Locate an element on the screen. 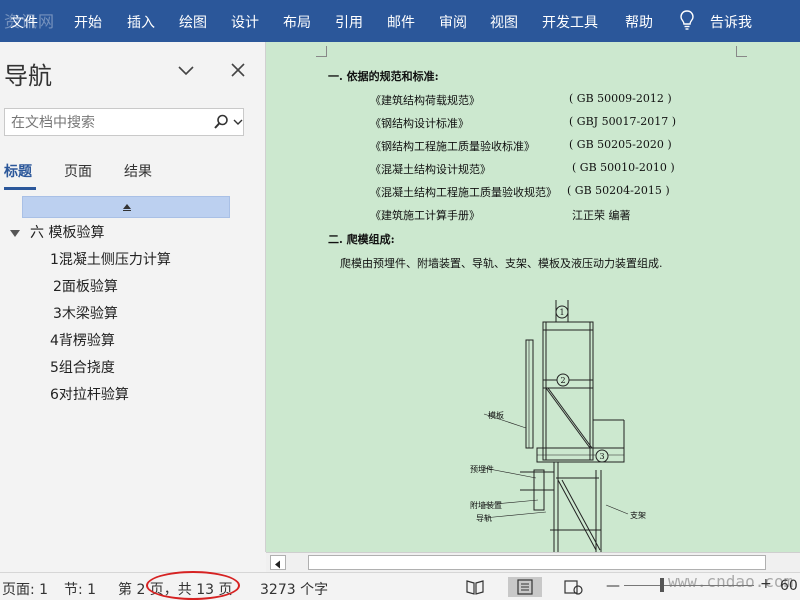 The image size is (800, 600). balloon-label: 3 is located at coordinates (601, 456).